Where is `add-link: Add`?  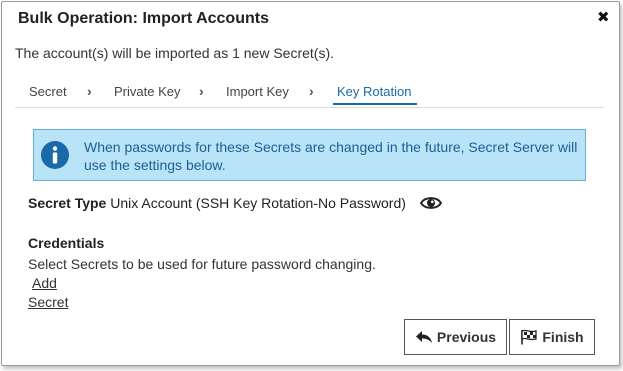
add-link: Add is located at coordinates (44, 283).